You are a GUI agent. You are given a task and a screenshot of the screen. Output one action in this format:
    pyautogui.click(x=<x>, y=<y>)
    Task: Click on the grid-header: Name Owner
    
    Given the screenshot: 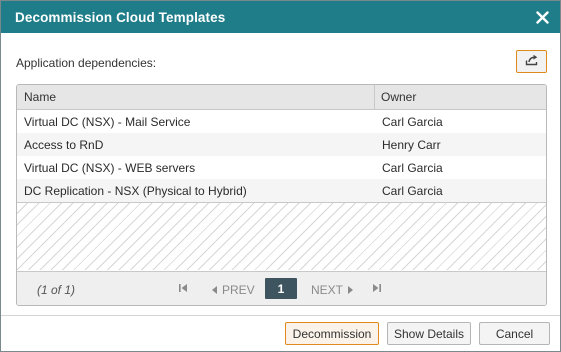 What is the action you would take?
    pyautogui.click(x=281, y=97)
    